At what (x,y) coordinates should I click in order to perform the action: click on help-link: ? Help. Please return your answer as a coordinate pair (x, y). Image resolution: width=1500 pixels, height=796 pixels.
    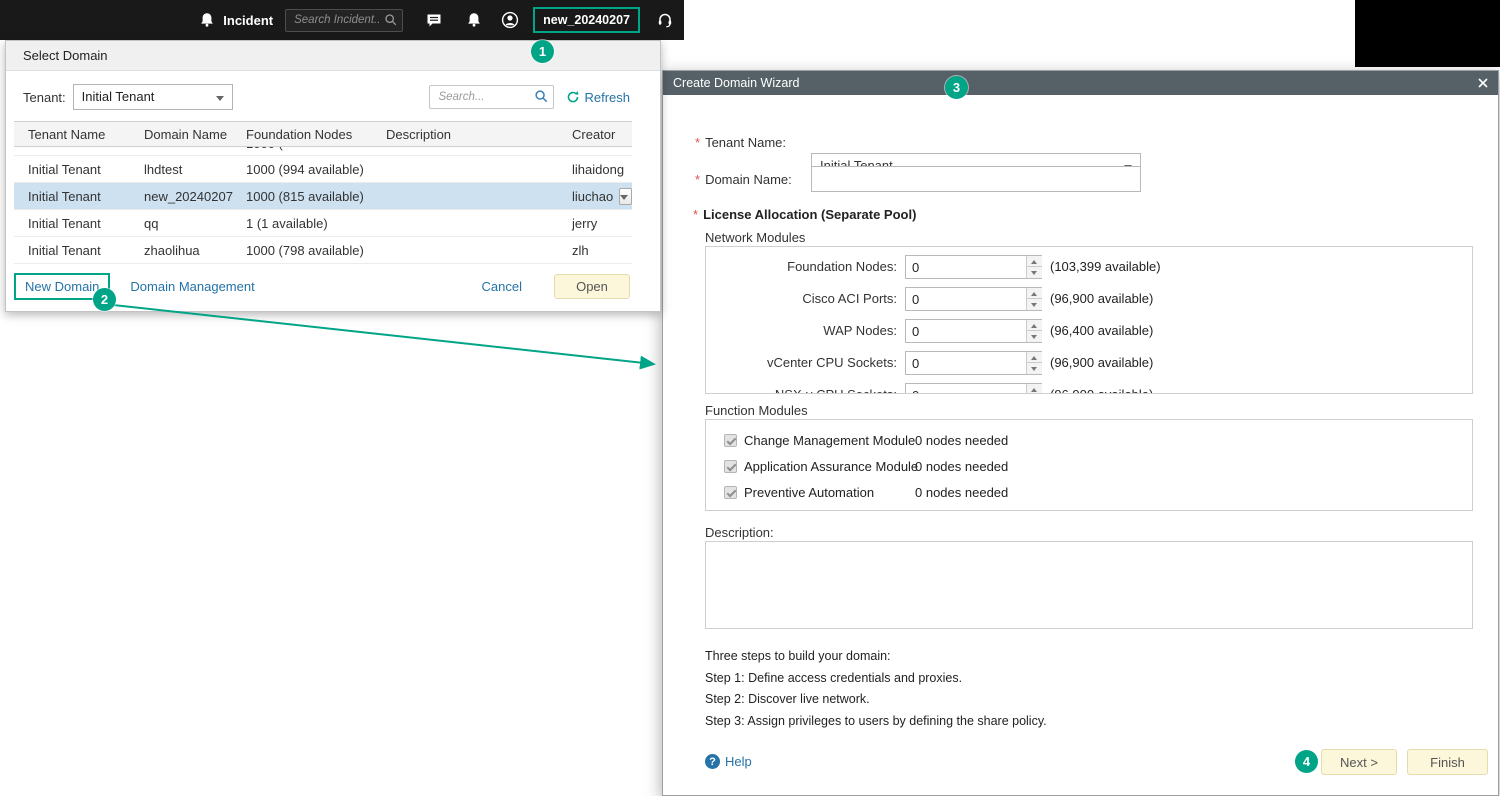
    Looking at the image, I should click on (728, 761).